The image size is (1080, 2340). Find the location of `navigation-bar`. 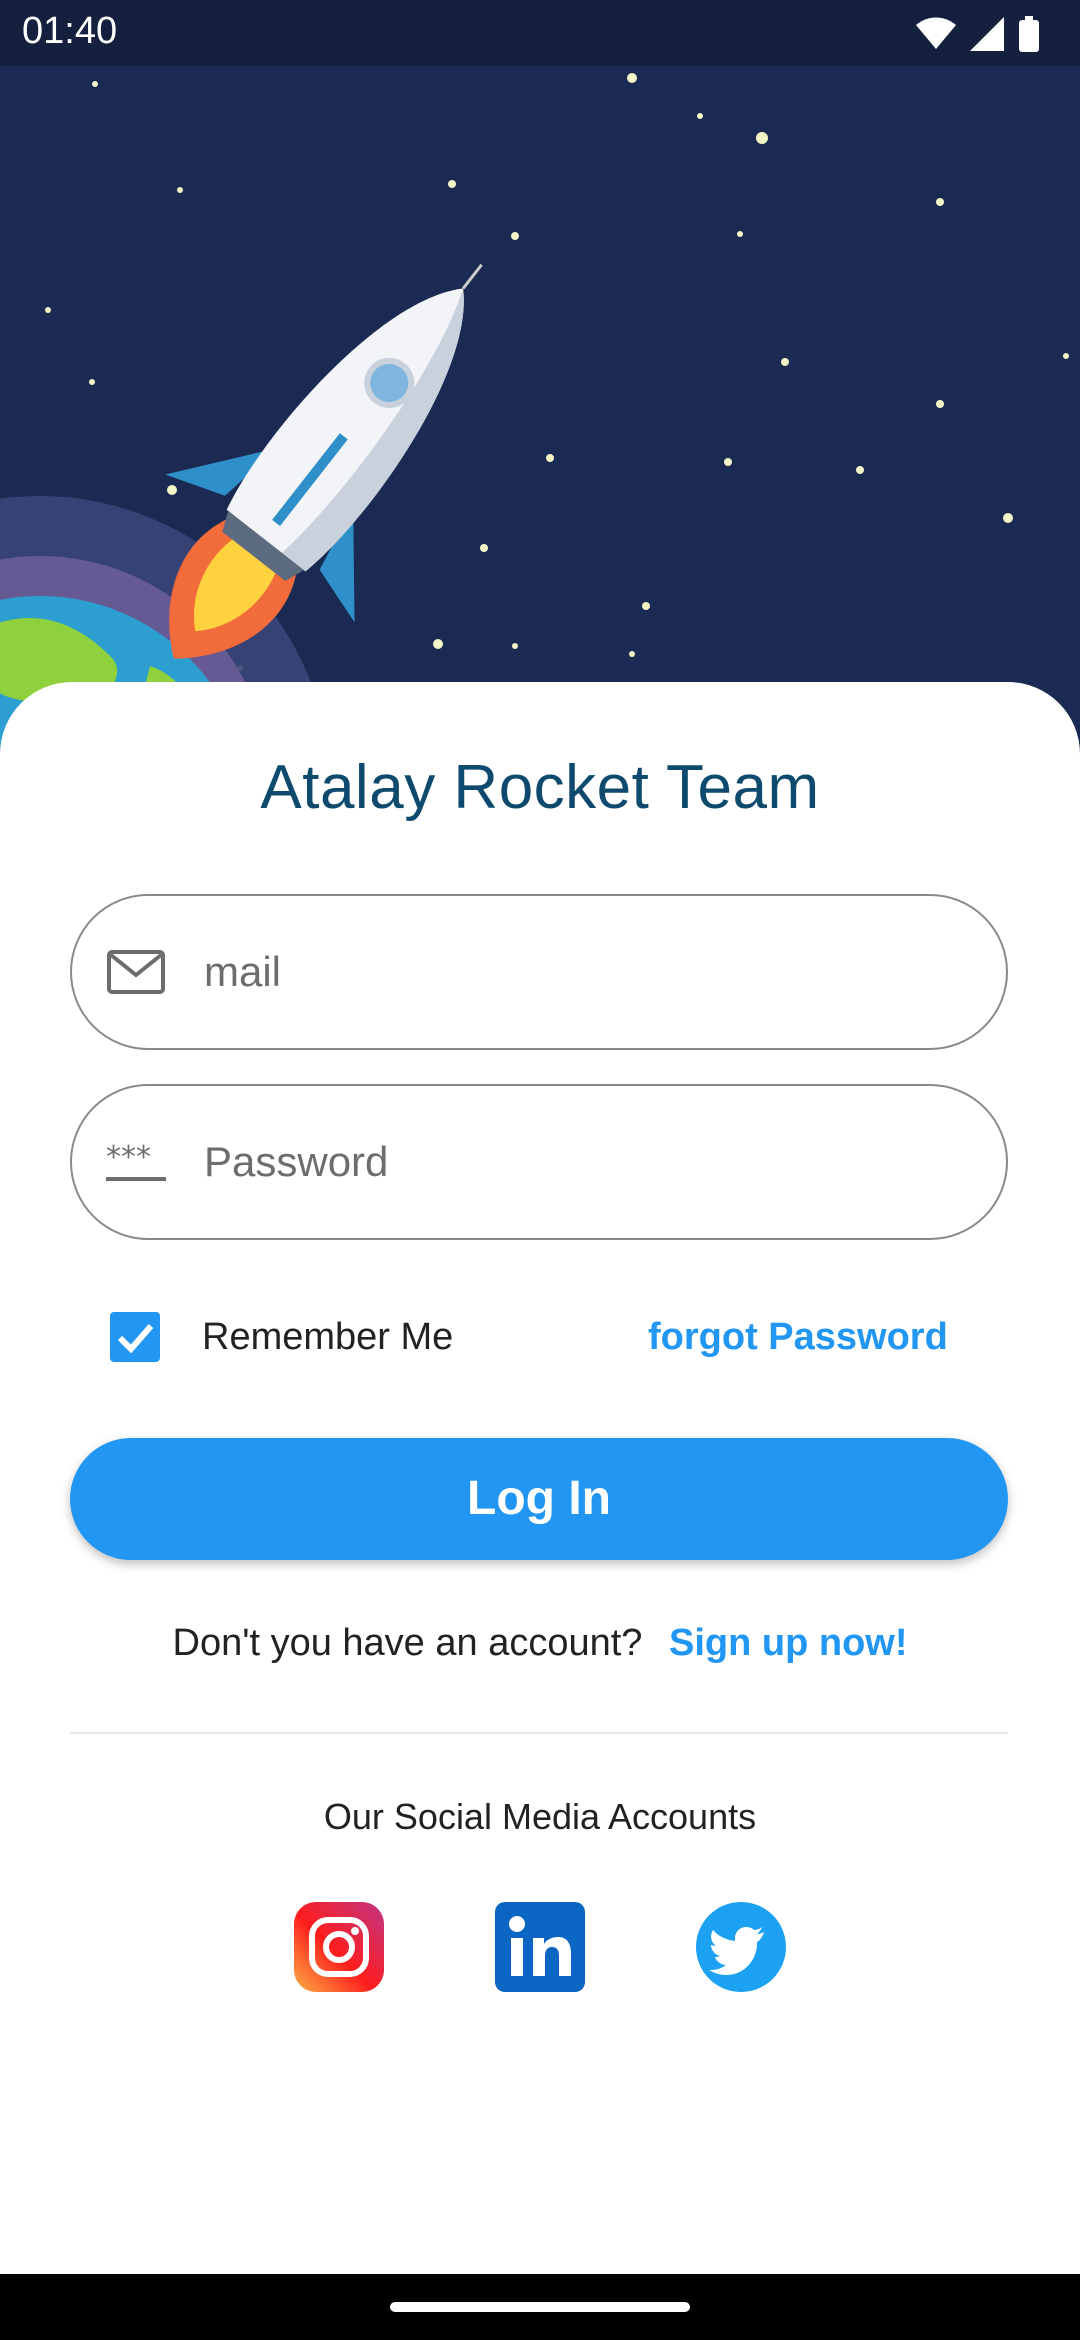

navigation-bar is located at coordinates (540, 2307).